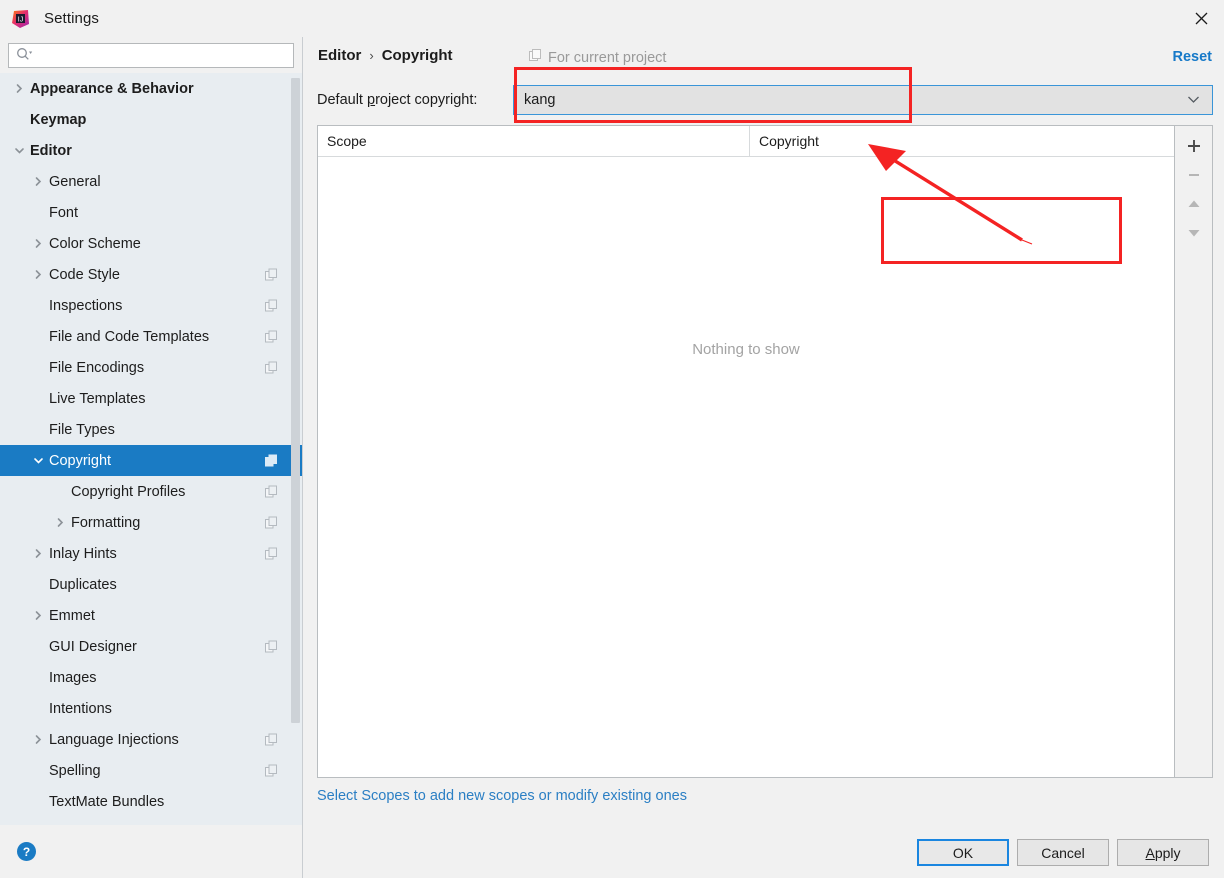 Image resolution: width=1224 pixels, height=878 pixels. Describe the element at coordinates (151, 522) in the screenshot. I see `sidebar-item-formatting: Formatting` at that location.